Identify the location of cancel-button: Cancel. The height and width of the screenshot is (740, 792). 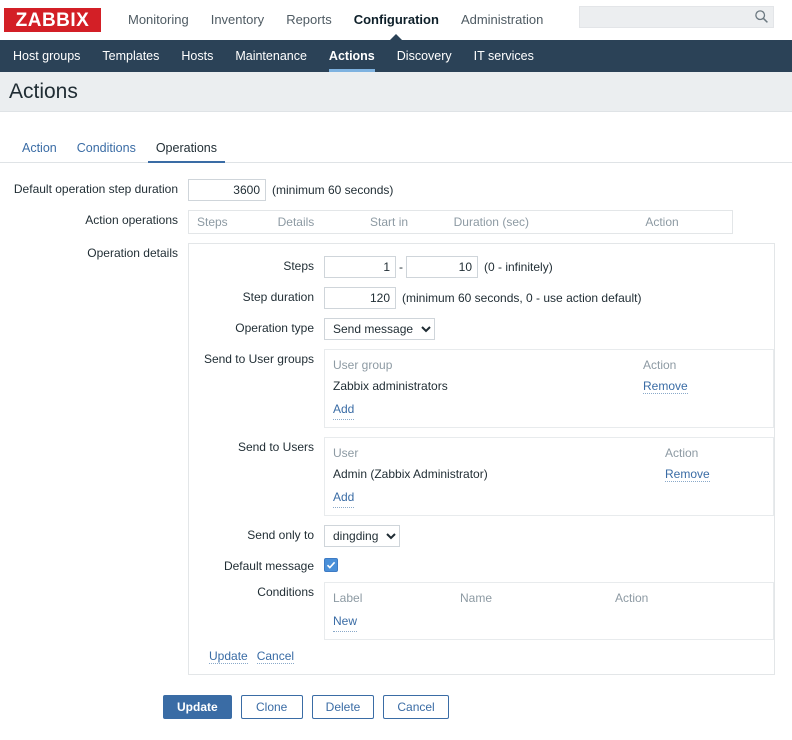
(416, 707).